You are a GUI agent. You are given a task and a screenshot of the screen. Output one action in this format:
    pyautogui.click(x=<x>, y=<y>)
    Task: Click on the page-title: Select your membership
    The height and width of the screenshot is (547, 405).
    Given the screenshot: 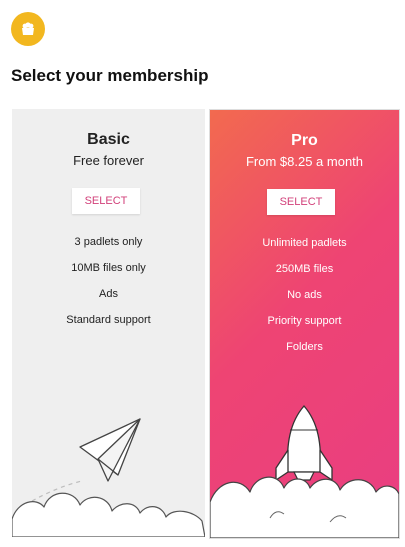 What is the action you would take?
    pyautogui.click(x=110, y=75)
    